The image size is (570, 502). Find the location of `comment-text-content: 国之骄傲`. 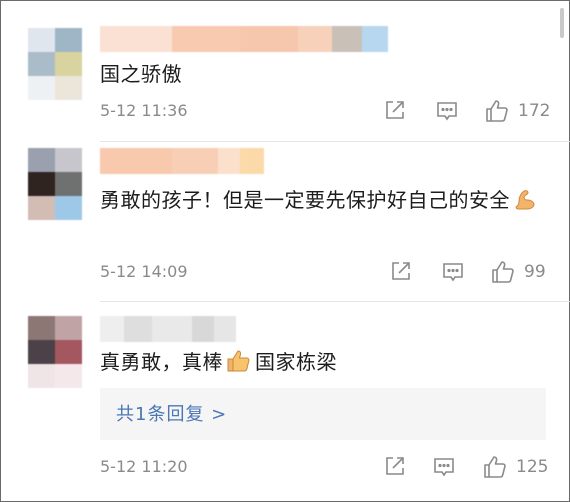

comment-text-content: 国之骄傲 is located at coordinates (141, 74).